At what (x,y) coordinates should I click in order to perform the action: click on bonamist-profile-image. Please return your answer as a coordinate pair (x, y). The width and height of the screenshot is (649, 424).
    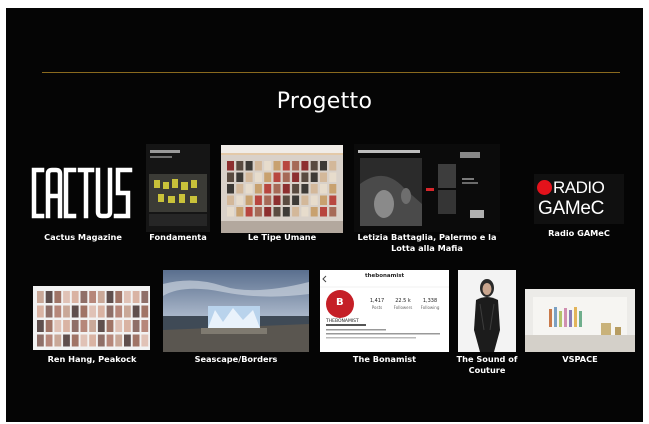
    Looking at the image, I should click on (384, 311).